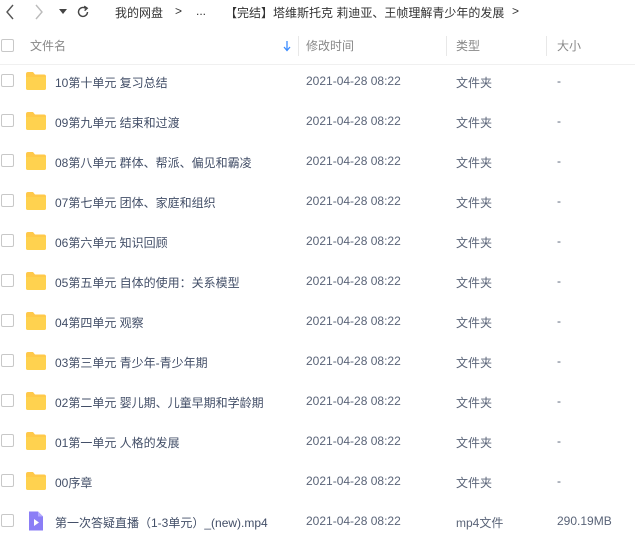 The width and height of the screenshot is (635, 541). Describe the element at coordinates (364, 12) in the screenshot. I see `breadcrumb-current: 【完结】塔维斯托克 莉迪亚、王帧理解青少年的发展` at that location.